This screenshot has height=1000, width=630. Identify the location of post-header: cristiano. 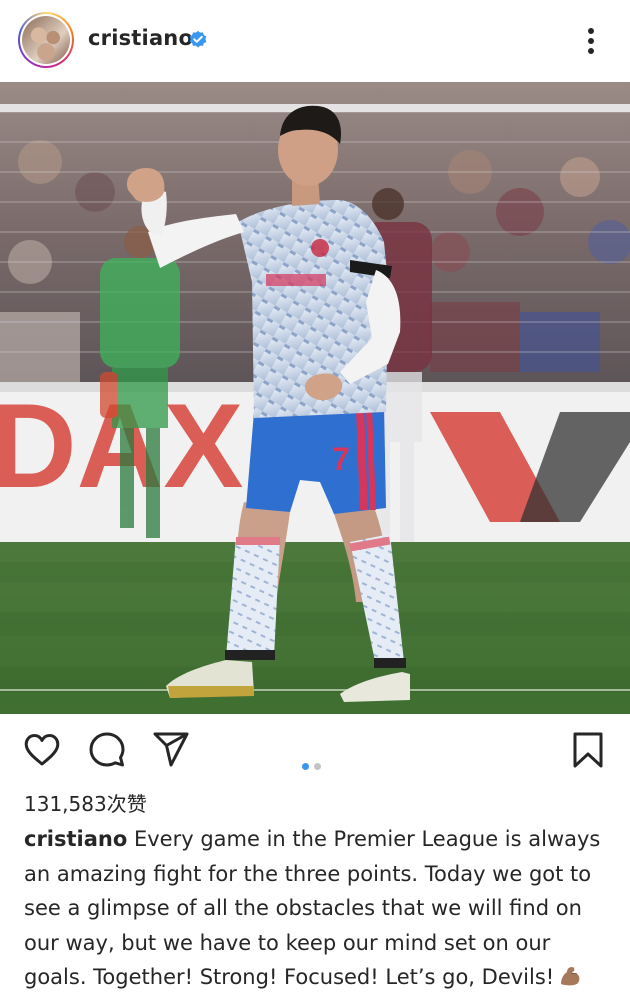
(315, 41).